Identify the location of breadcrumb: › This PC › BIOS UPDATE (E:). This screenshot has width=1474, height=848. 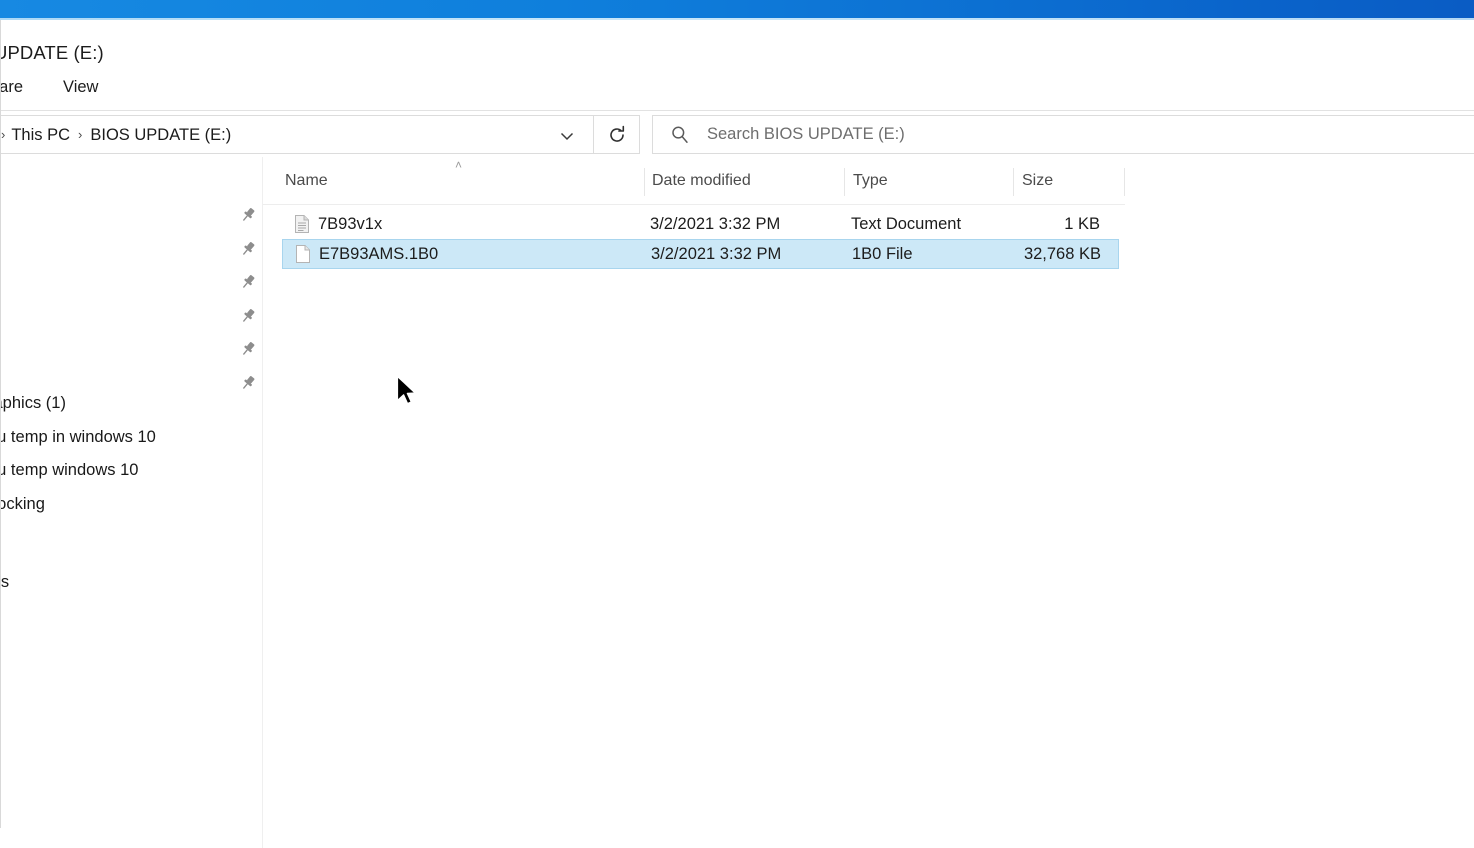
(115, 135).